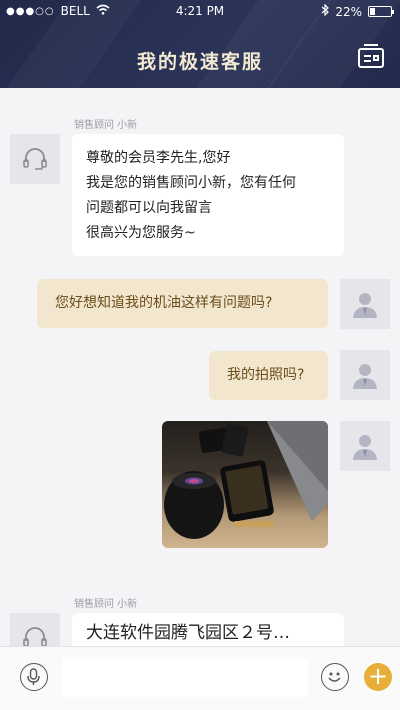 The height and width of the screenshot is (710, 400). I want to click on plus-icon: +, so click(378, 677).